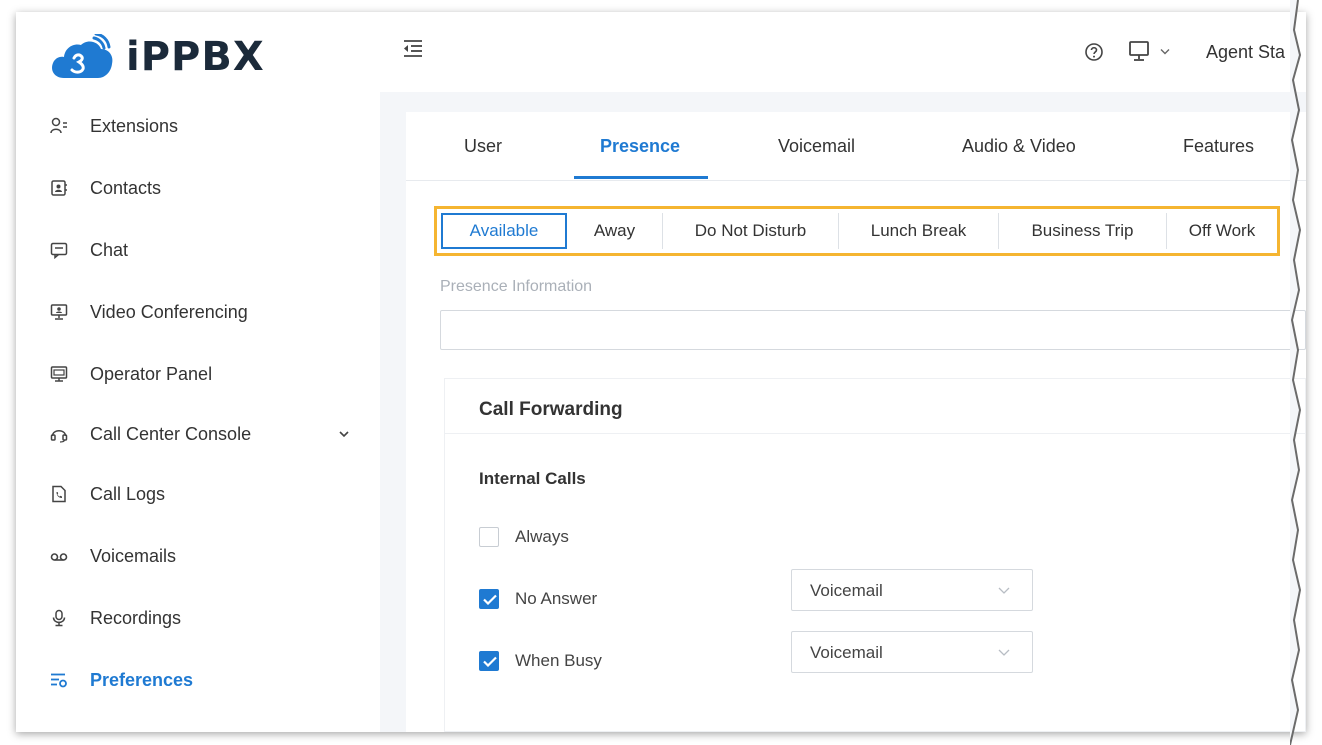 This screenshot has height=745, width=1322. I want to click on tab-presence: Presence, so click(640, 146).